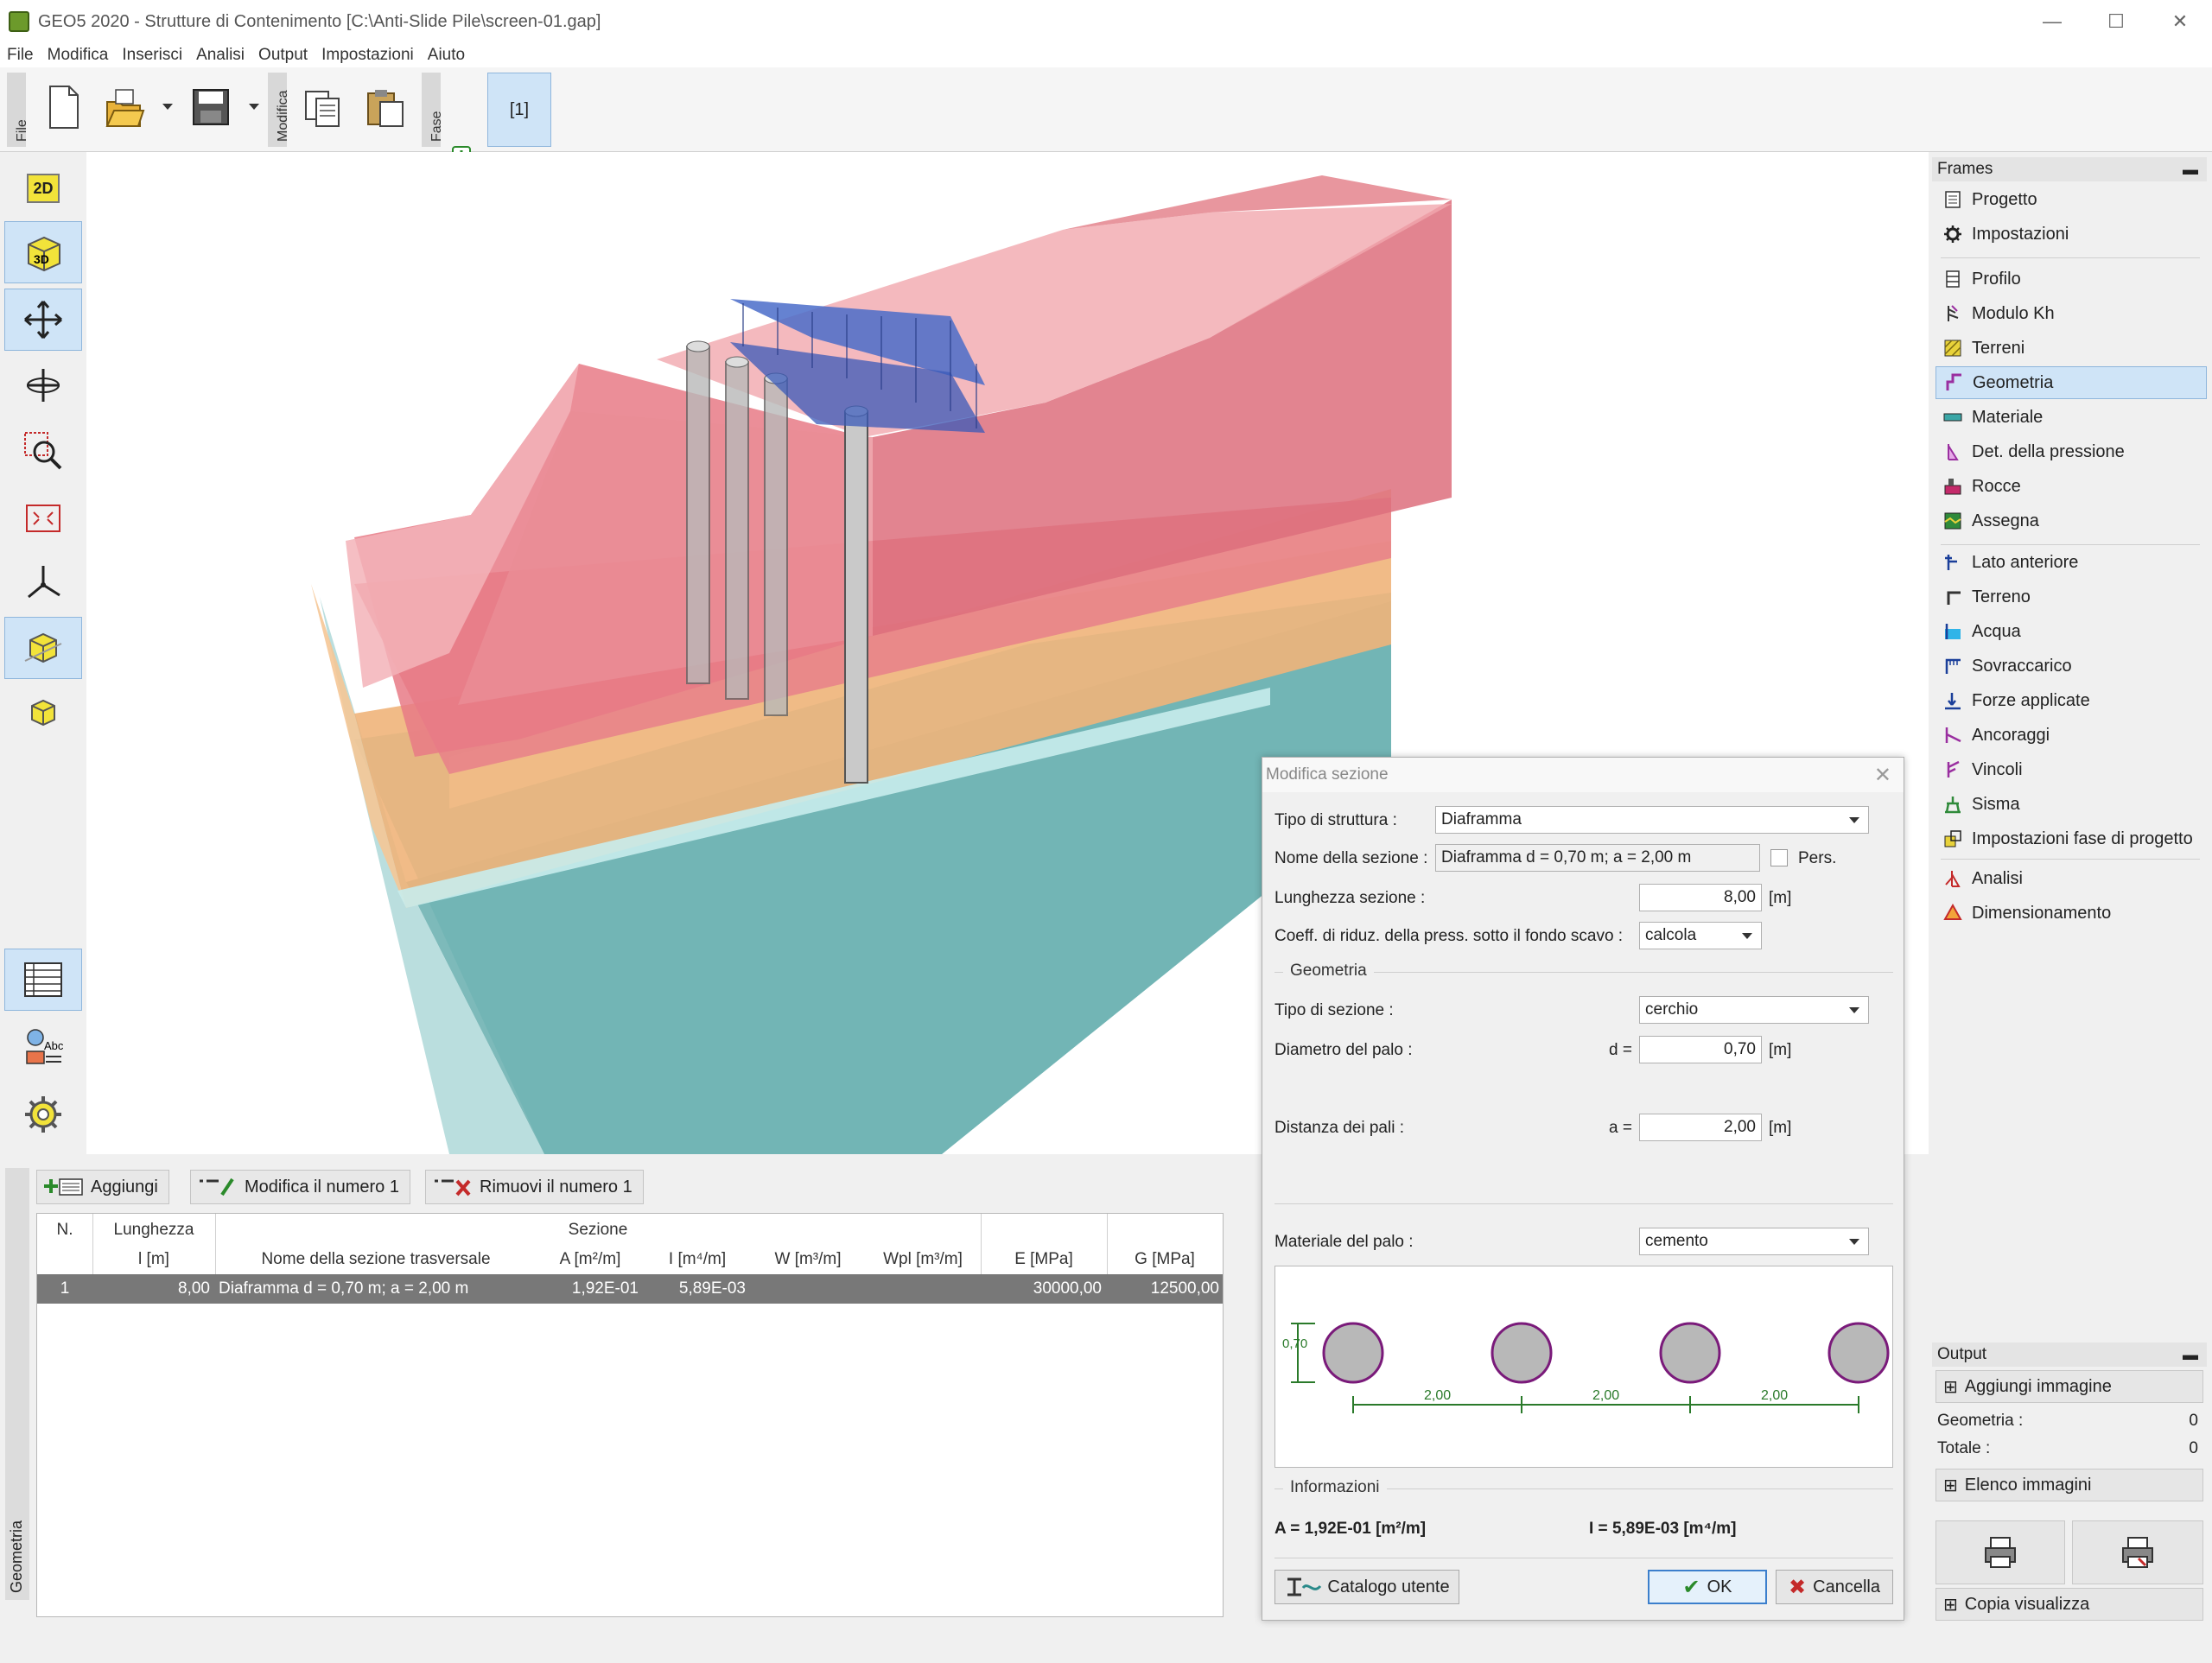  What do you see at coordinates (2190, 169) in the screenshot?
I see `frames-collapse-icon: ▬` at bounding box center [2190, 169].